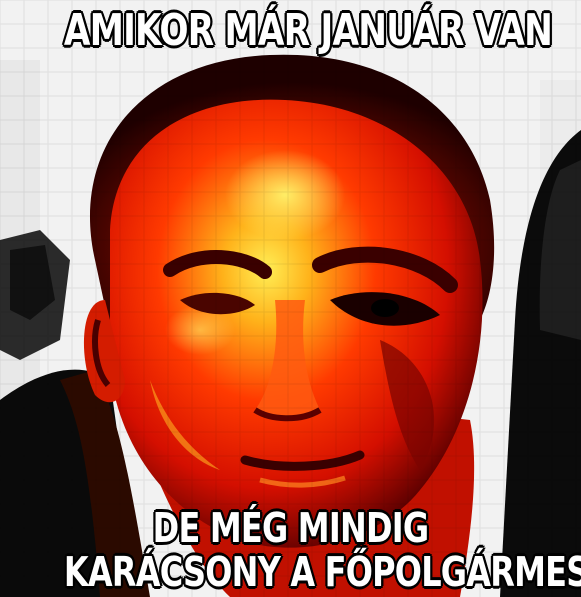 This screenshot has height=597, width=581. What do you see at coordinates (308, 30) in the screenshot?
I see `top-caption: AMIKOR MÁR JANUÁR VAN` at bounding box center [308, 30].